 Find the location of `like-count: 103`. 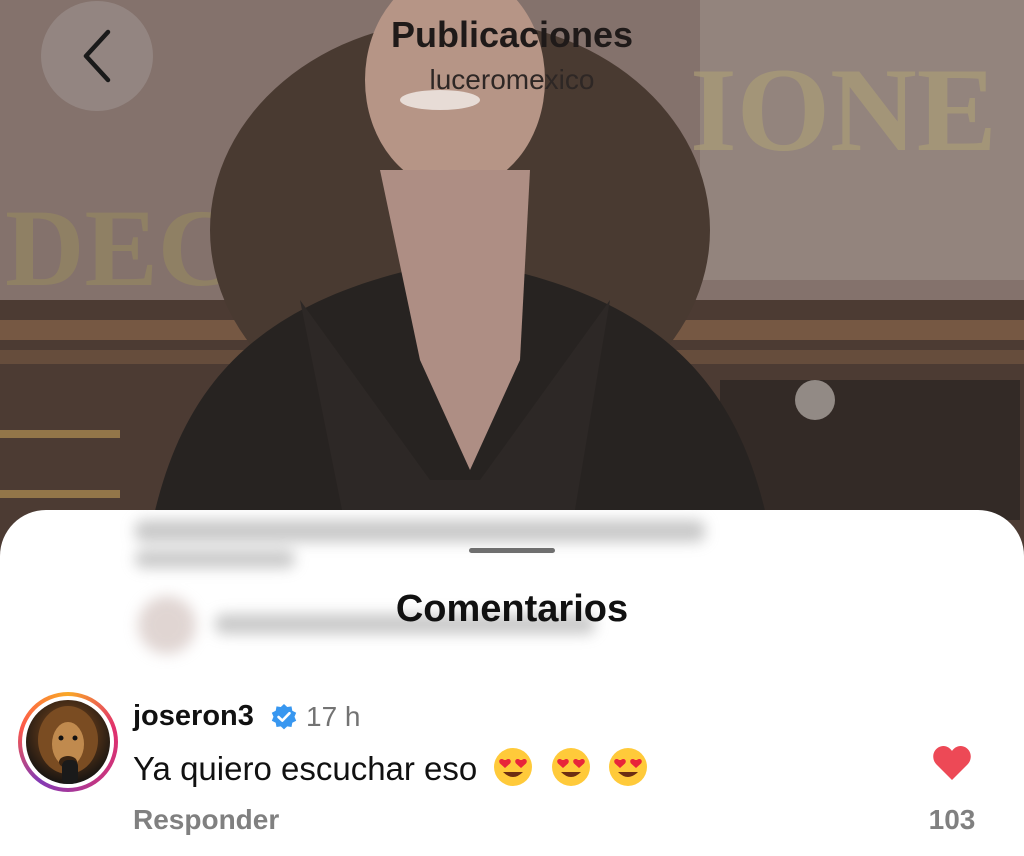

like-count: 103 is located at coordinates (952, 820).